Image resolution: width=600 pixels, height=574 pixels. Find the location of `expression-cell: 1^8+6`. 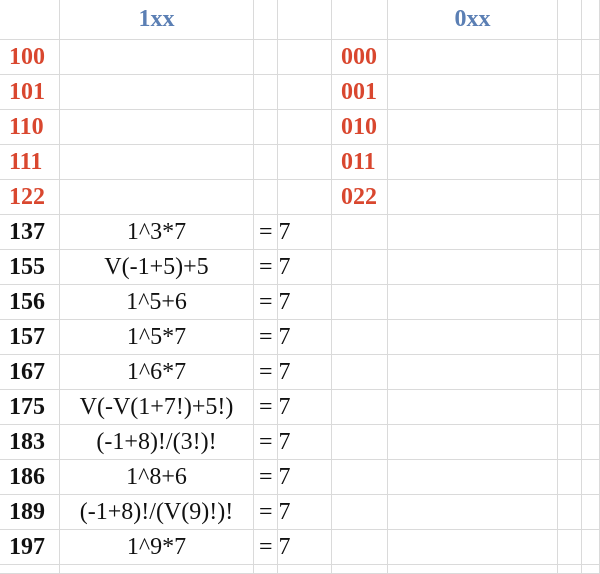

expression-cell: 1^8+6 is located at coordinates (157, 477).